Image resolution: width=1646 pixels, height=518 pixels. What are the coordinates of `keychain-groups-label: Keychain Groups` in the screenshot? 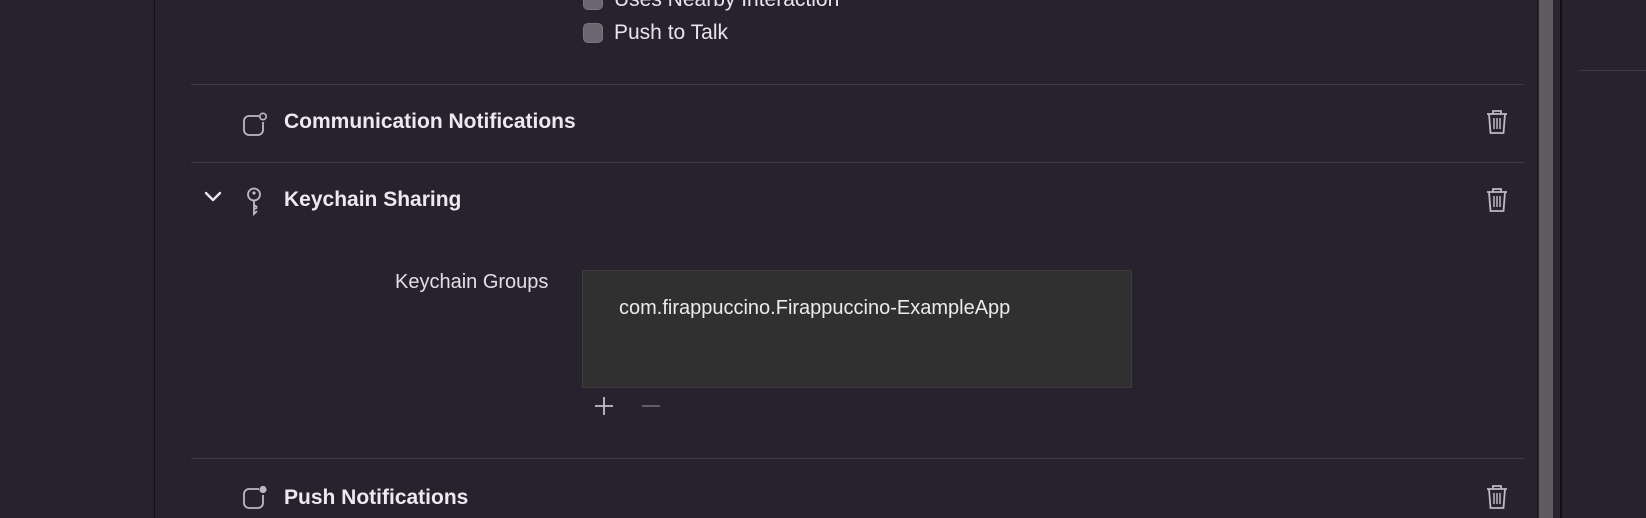 It's located at (472, 282).